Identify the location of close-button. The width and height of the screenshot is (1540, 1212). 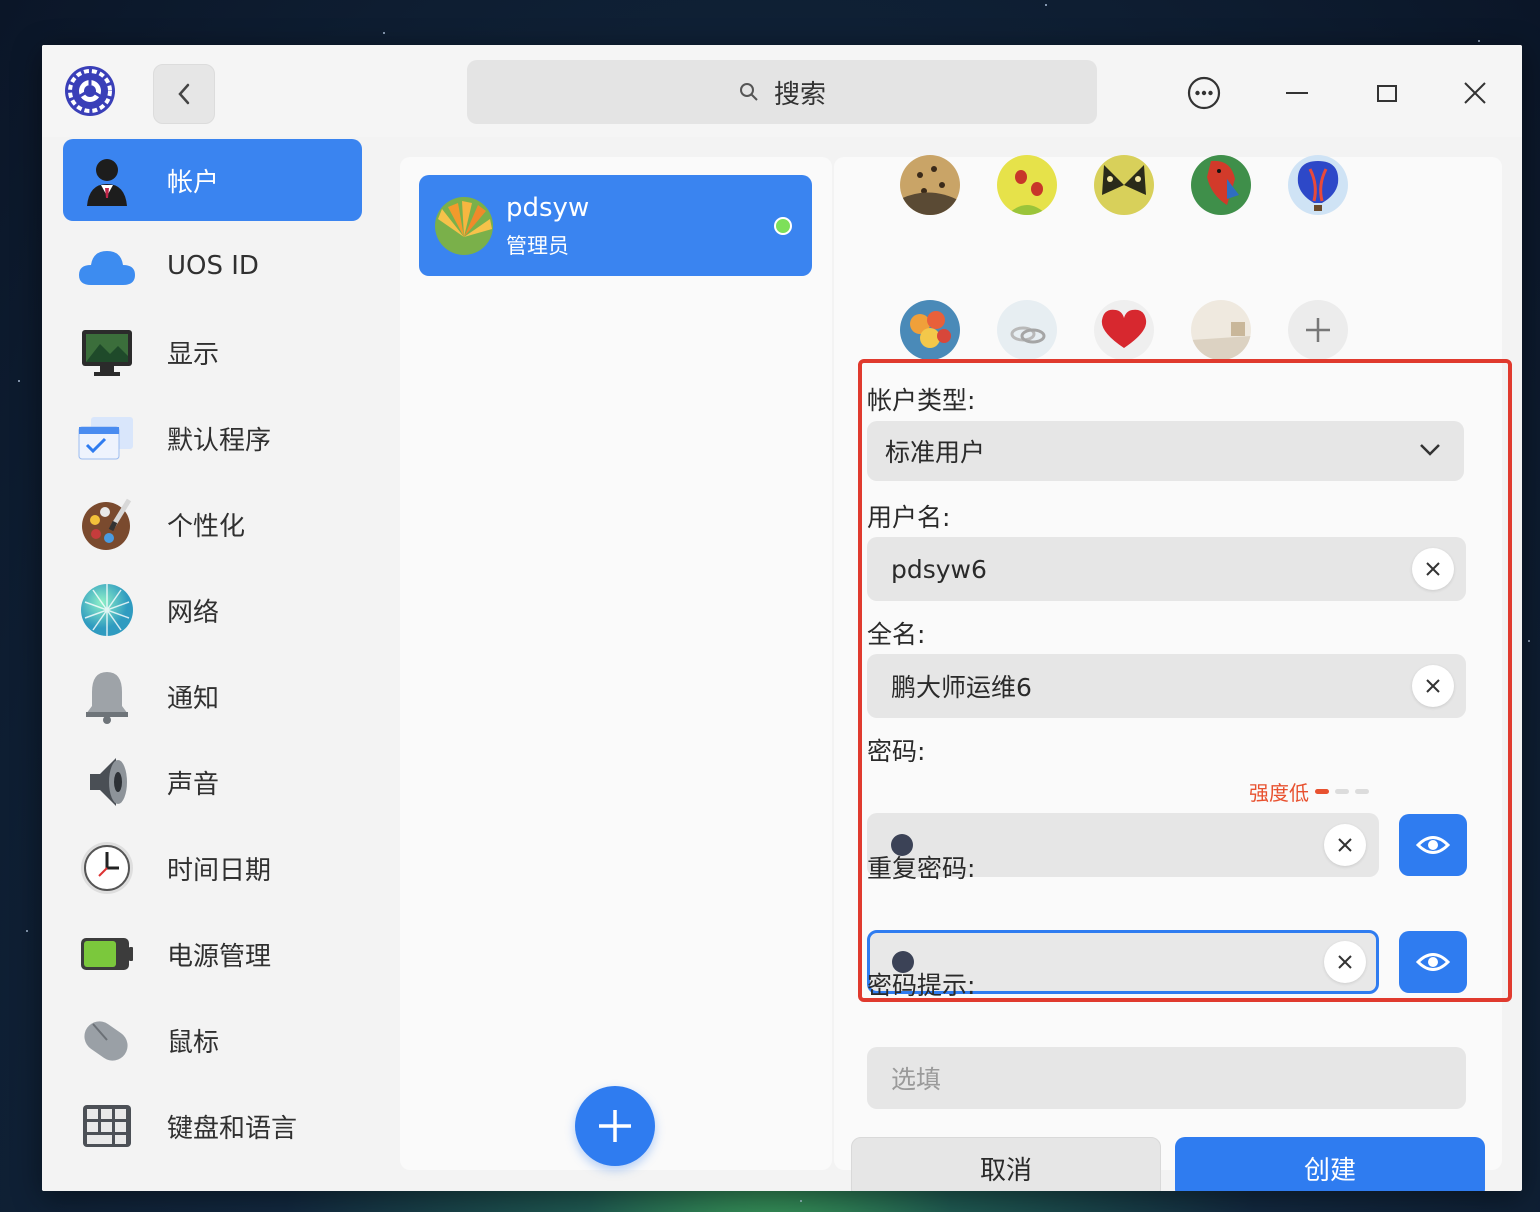
(1475, 93).